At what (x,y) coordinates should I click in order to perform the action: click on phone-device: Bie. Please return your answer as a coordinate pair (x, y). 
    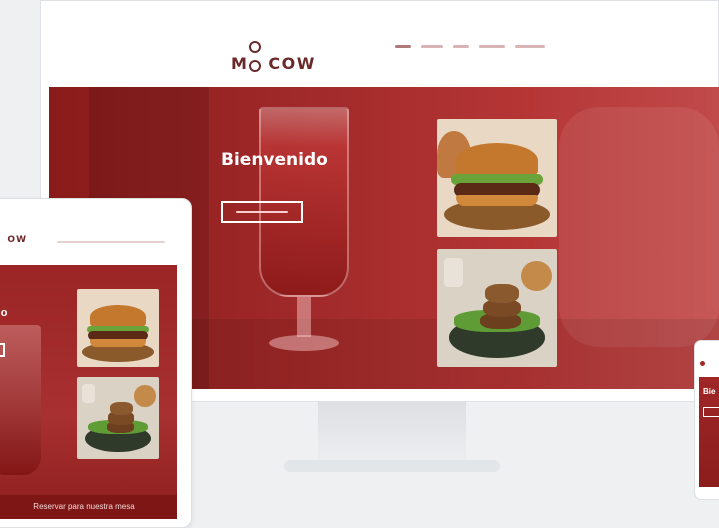
    Looking at the image, I should click on (706, 420).